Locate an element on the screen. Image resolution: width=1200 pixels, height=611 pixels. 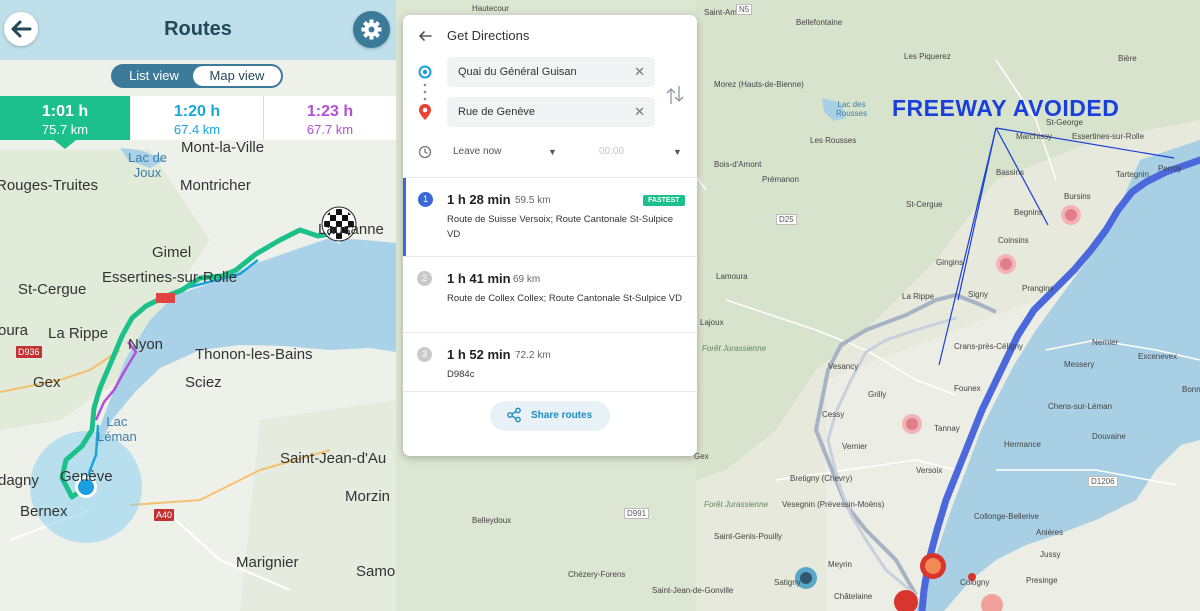
route-duration: 1 h 28 min is located at coordinates (479, 199).